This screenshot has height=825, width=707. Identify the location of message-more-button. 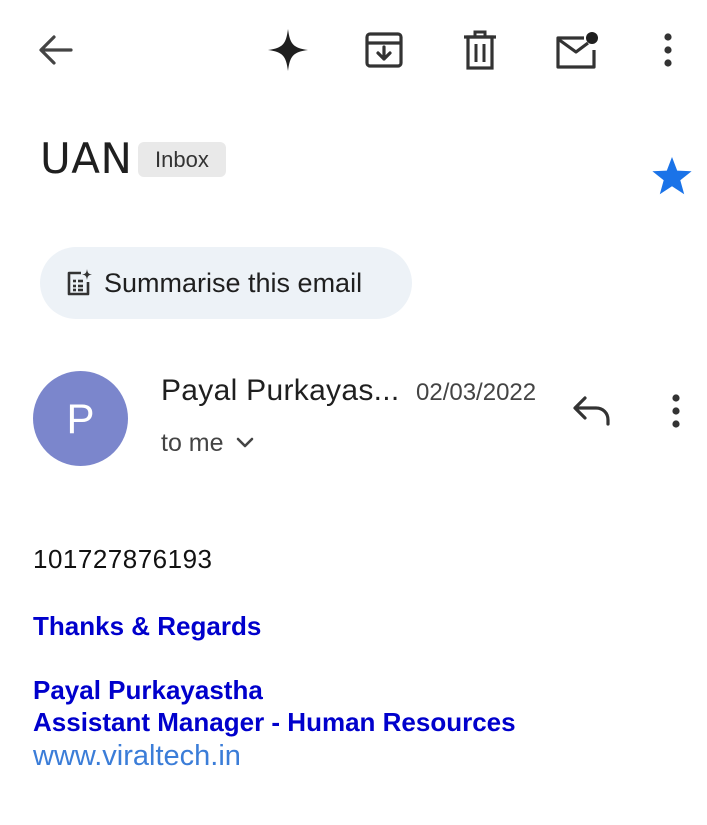
(676, 411).